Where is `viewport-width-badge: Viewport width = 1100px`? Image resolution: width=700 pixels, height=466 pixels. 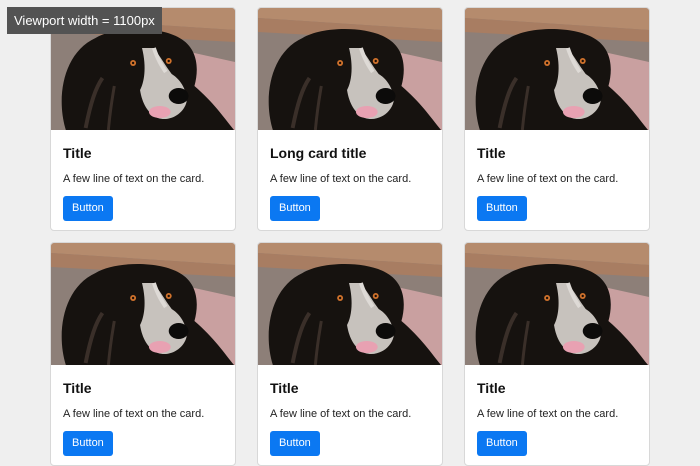
viewport-width-badge: Viewport width = 1100px is located at coordinates (84, 20).